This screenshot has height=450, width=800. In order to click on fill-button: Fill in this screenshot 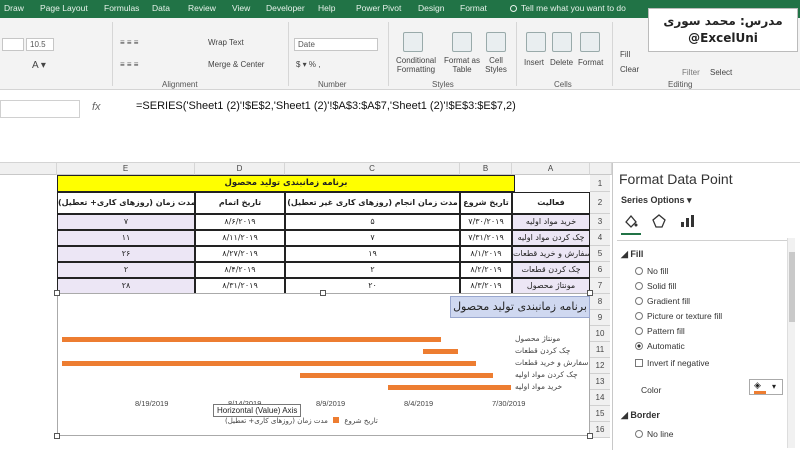, I will do `click(625, 54)`.